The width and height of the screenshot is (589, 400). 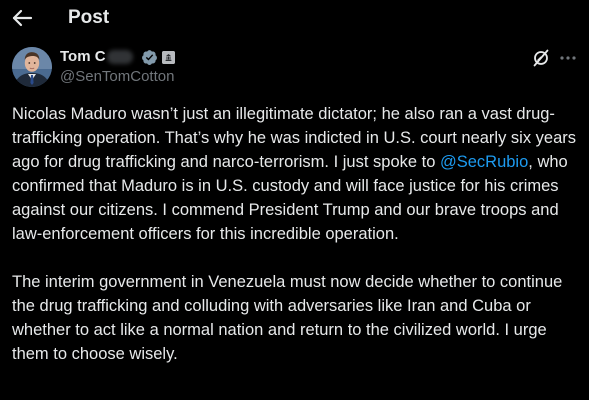 I want to click on more-icon, so click(x=568, y=58).